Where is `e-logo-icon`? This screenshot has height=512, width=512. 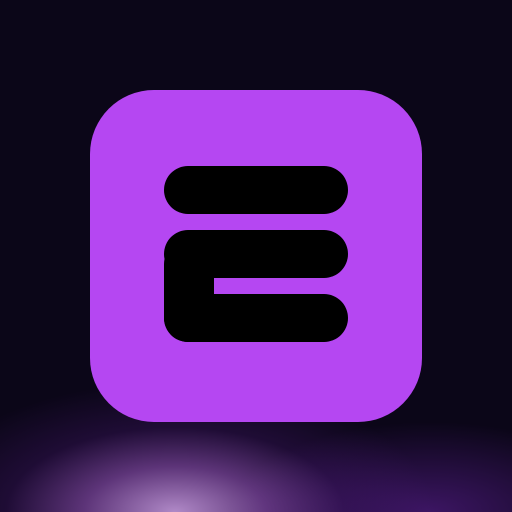 e-logo-icon is located at coordinates (256, 254).